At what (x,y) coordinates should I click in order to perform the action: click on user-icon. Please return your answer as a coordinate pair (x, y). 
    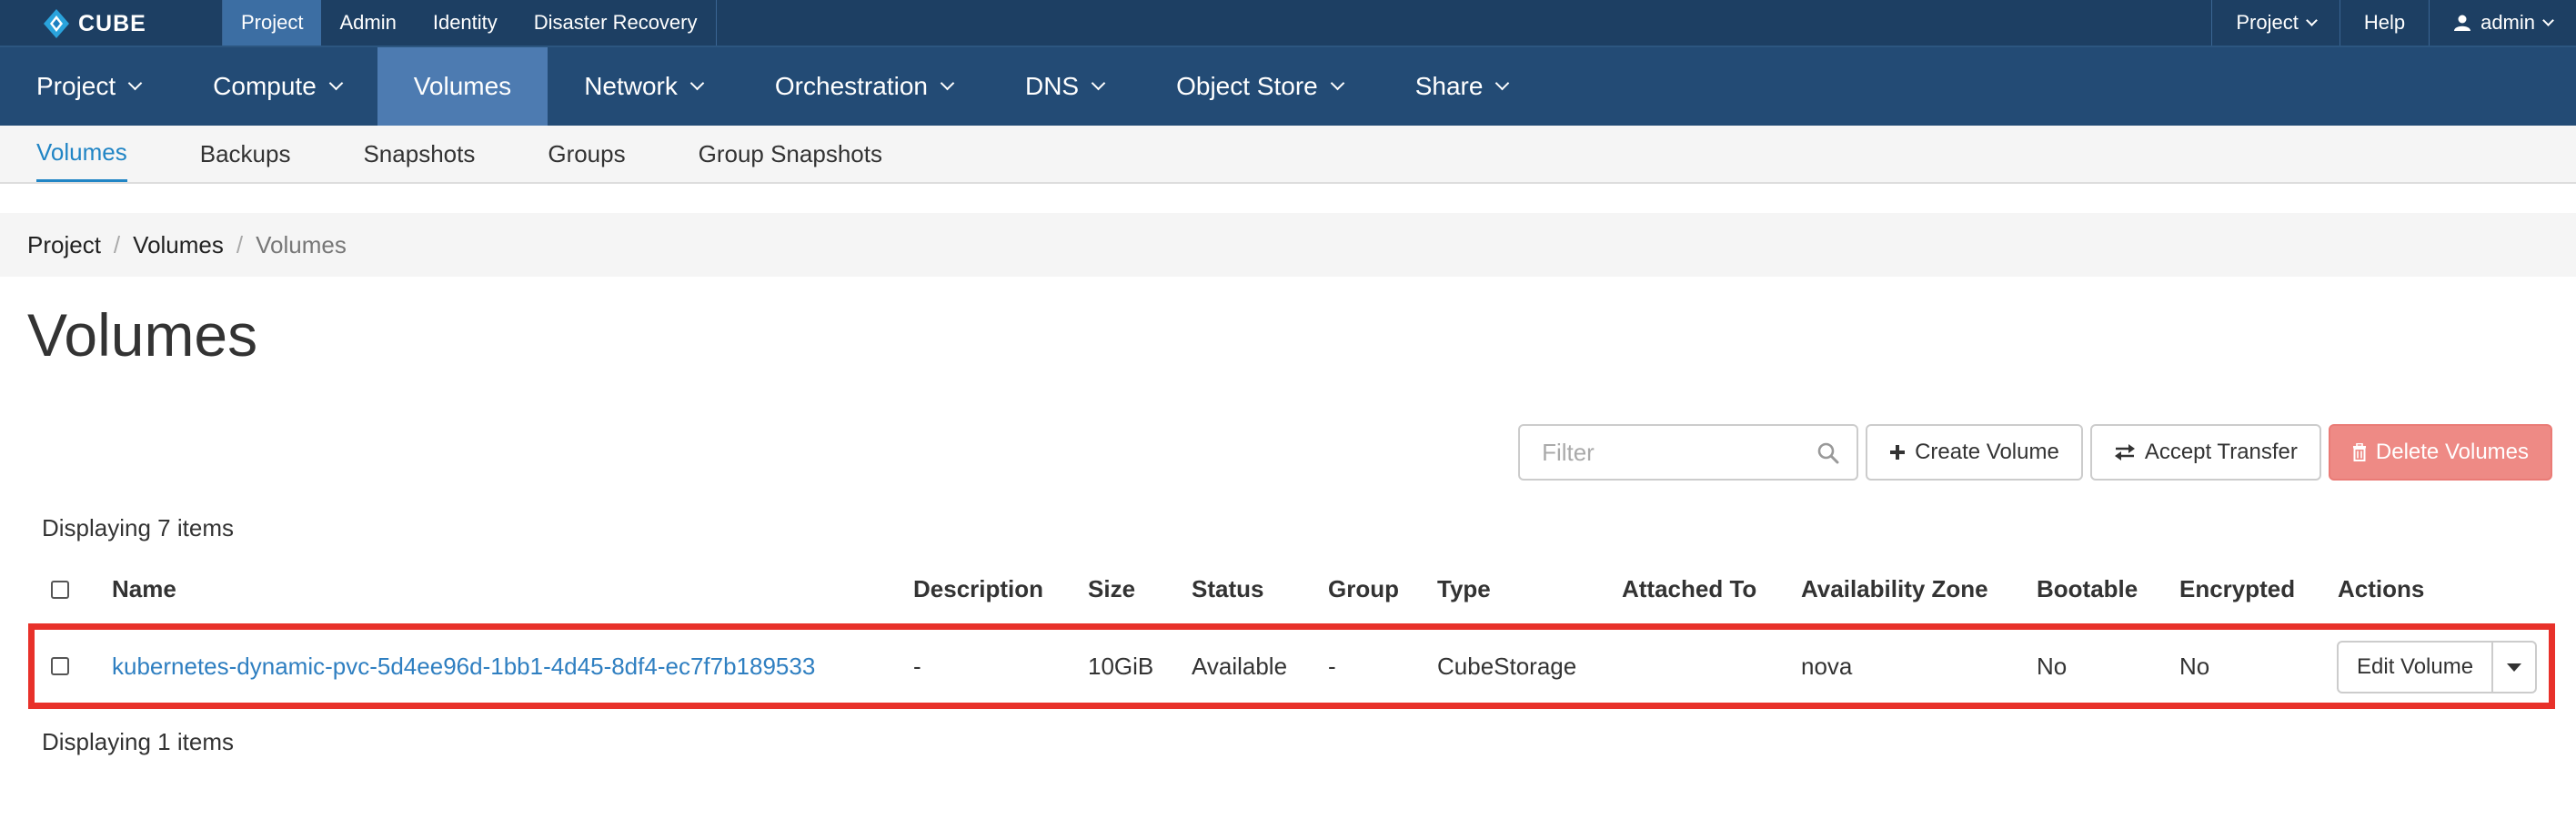
    Looking at the image, I should click on (2462, 23).